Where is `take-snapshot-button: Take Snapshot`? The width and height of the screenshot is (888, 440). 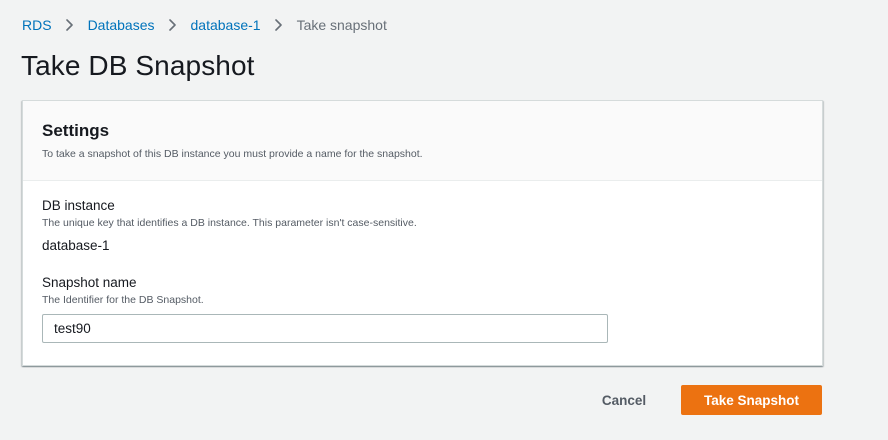
take-snapshot-button: Take Snapshot is located at coordinates (751, 400).